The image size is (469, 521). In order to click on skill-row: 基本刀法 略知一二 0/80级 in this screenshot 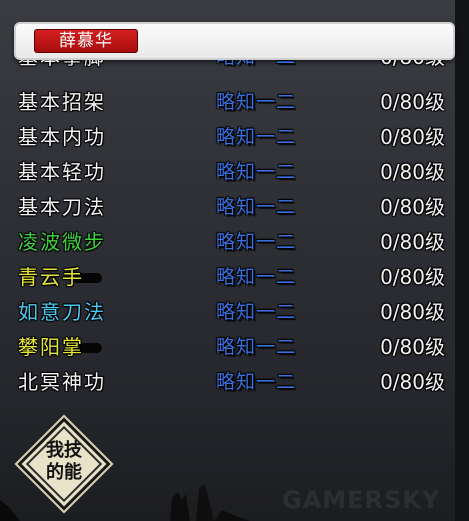, I will do `click(227, 207)`.